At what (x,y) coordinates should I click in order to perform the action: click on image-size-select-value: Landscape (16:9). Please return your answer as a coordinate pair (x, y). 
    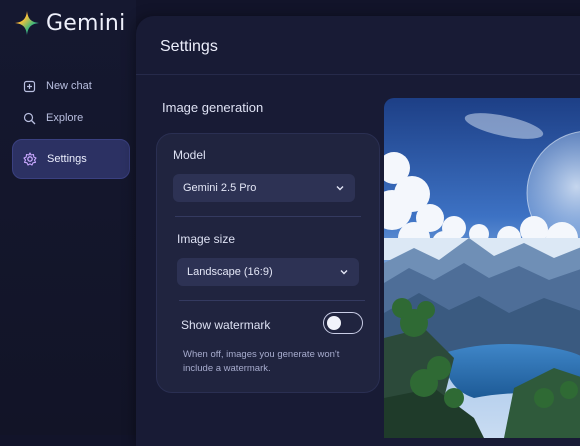
    Looking at the image, I should click on (230, 272).